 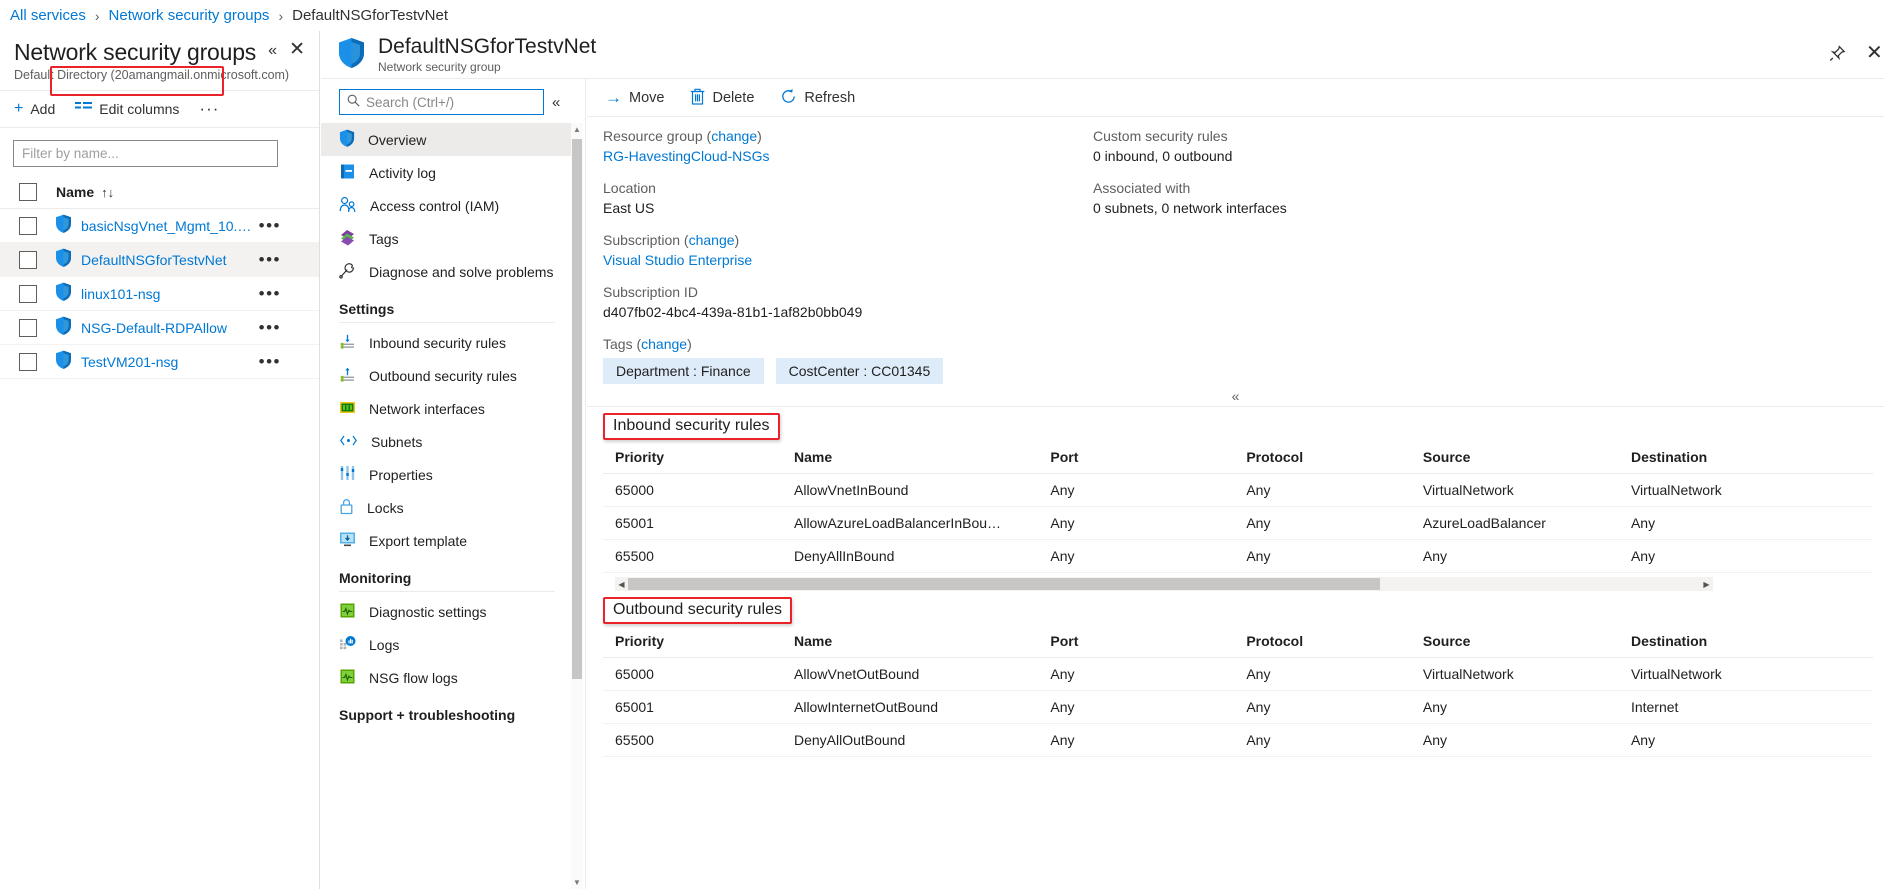 What do you see at coordinates (139, 109) in the screenshot?
I see `edit-columns-label: Edit columns` at bounding box center [139, 109].